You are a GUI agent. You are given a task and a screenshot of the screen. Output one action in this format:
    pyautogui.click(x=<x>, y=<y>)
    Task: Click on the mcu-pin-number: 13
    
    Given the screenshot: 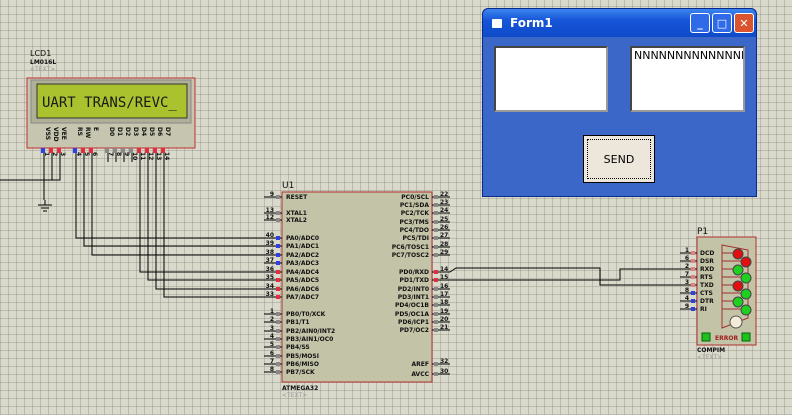 What is the action you would take?
    pyautogui.click(x=270, y=210)
    